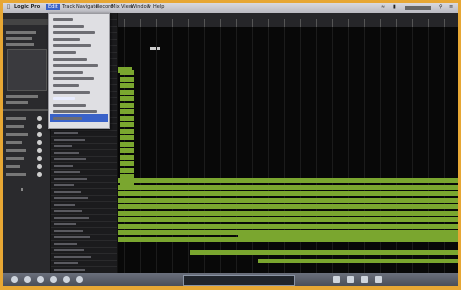  Describe the element at coordinates (451, 7) in the screenshot. I see `menu-icon: ≡` at that location.